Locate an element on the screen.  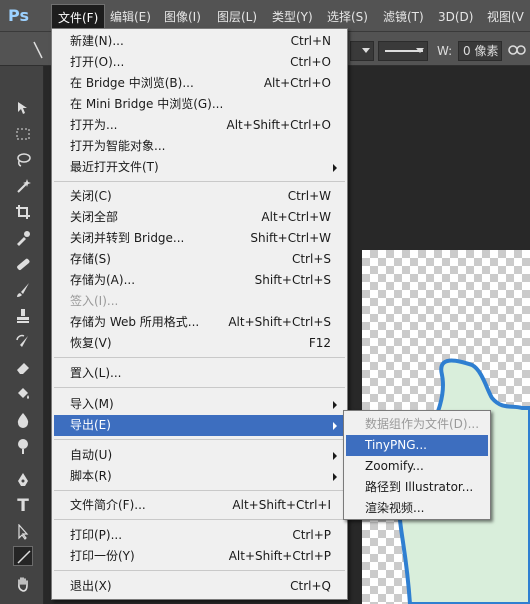
menu-item-save-for-web: 存储为 Web 所用格式... Alt+Shift+Ctrl+S is located at coordinates (199, 322).